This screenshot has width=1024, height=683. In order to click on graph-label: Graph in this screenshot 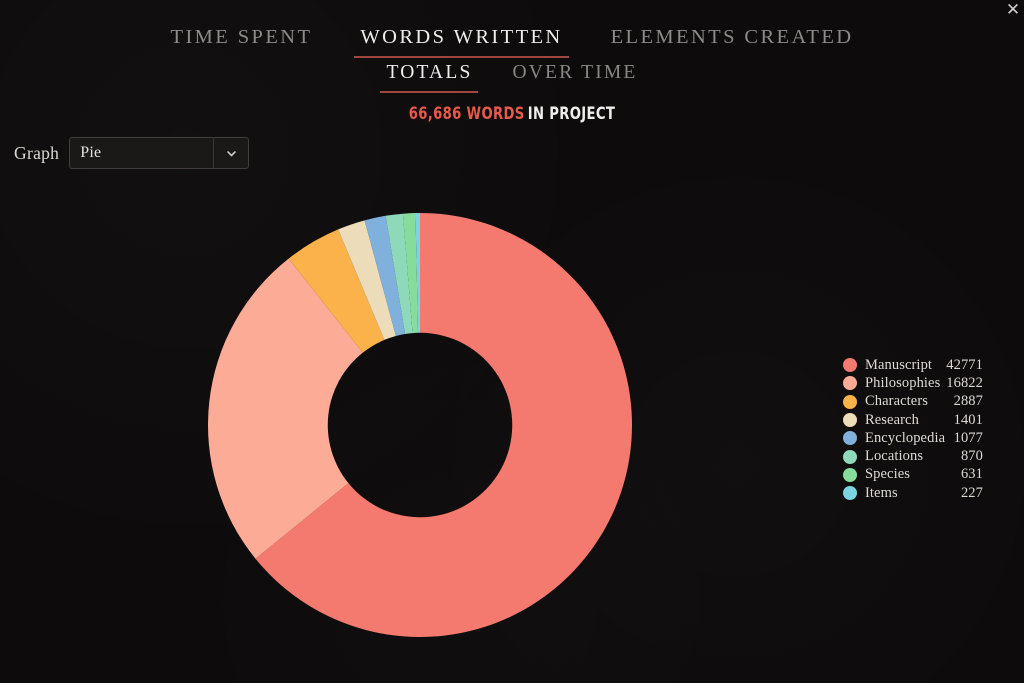, I will do `click(37, 152)`.